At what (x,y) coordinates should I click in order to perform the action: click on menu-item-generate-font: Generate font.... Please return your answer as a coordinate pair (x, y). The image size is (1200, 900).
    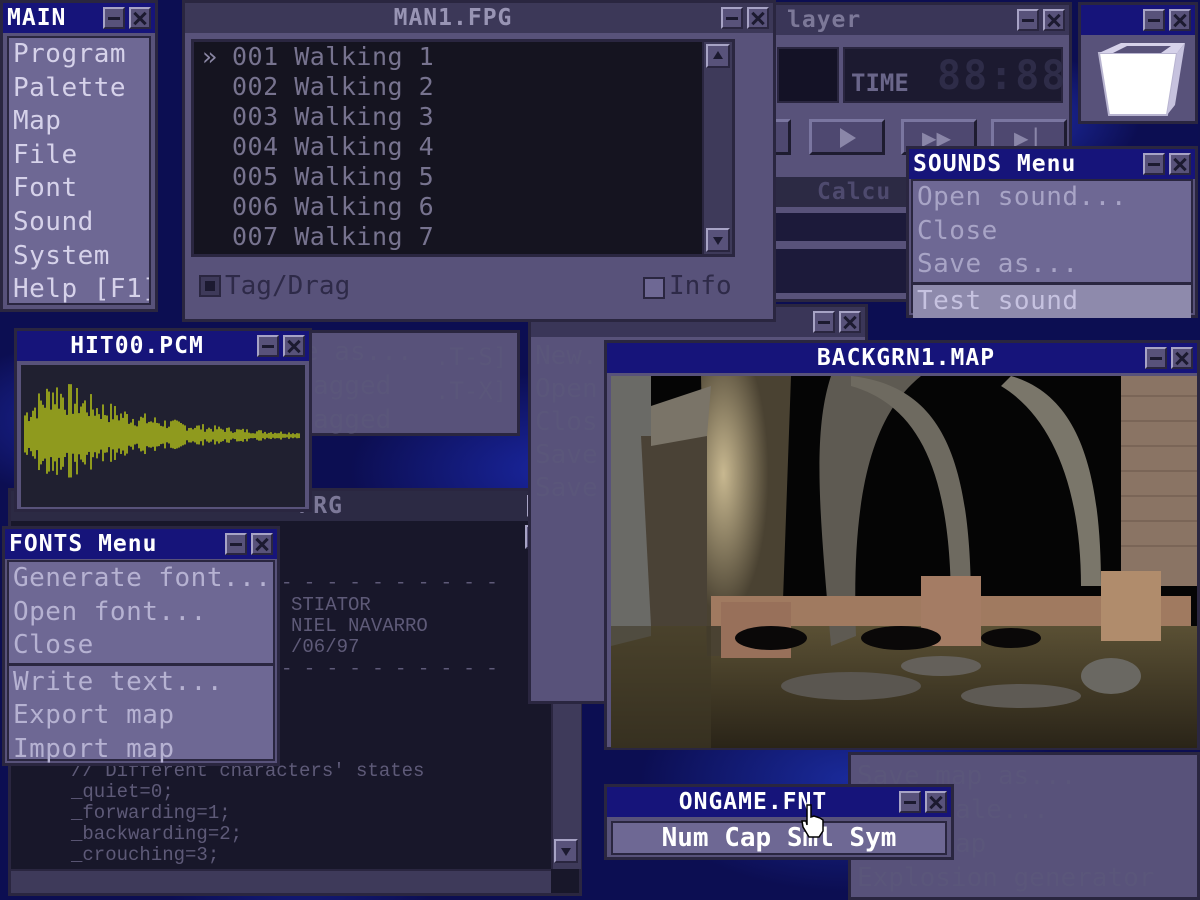
    Looking at the image, I should click on (141, 579).